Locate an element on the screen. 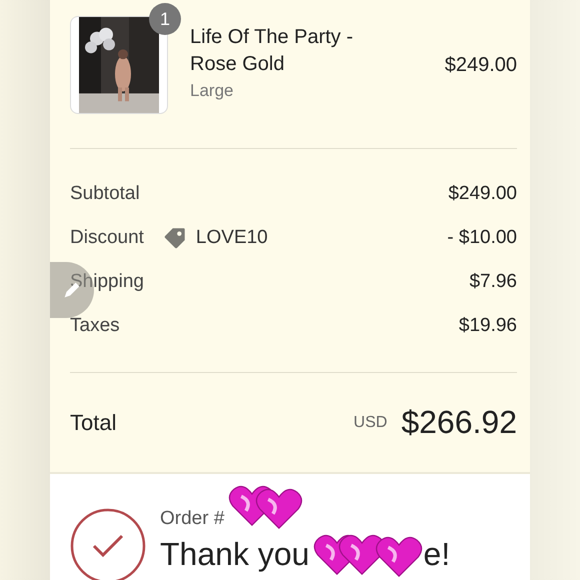 This screenshot has height=580, width=580. summary-value: $19.96 is located at coordinates (487, 325).